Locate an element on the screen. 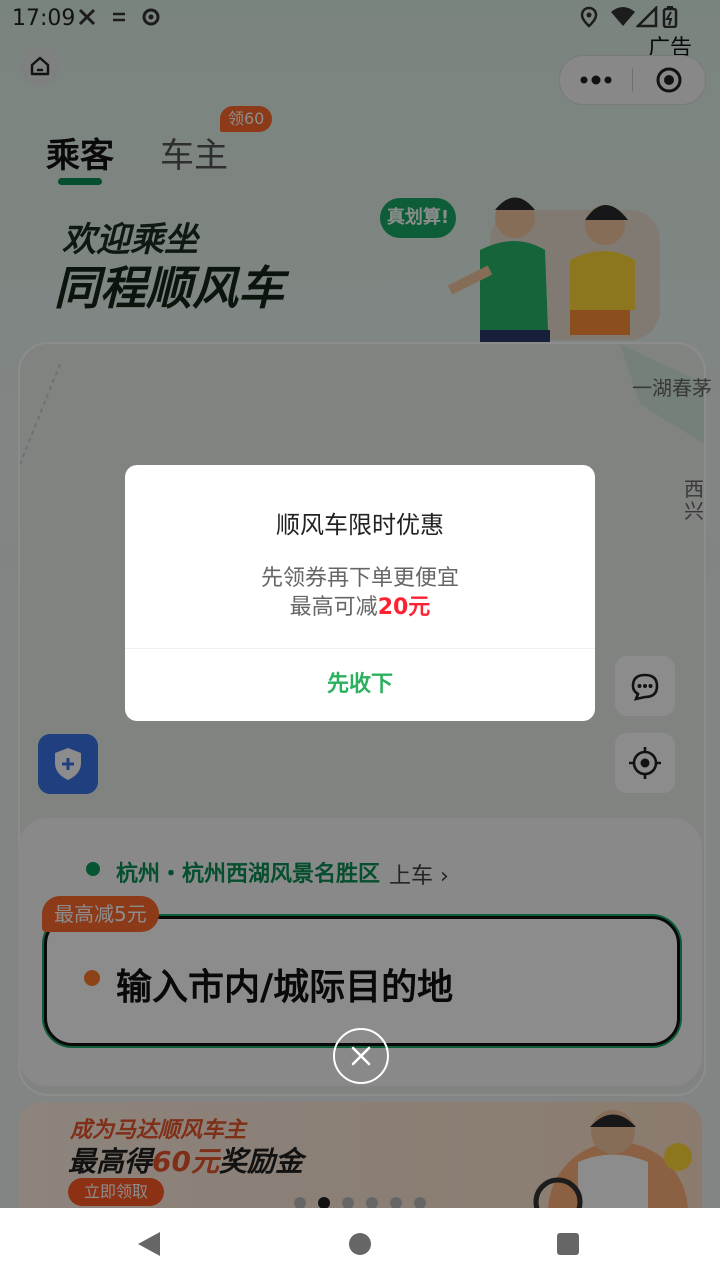 The width and height of the screenshot is (720, 1280). modal-close-button is located at coordinates (361, 1056).